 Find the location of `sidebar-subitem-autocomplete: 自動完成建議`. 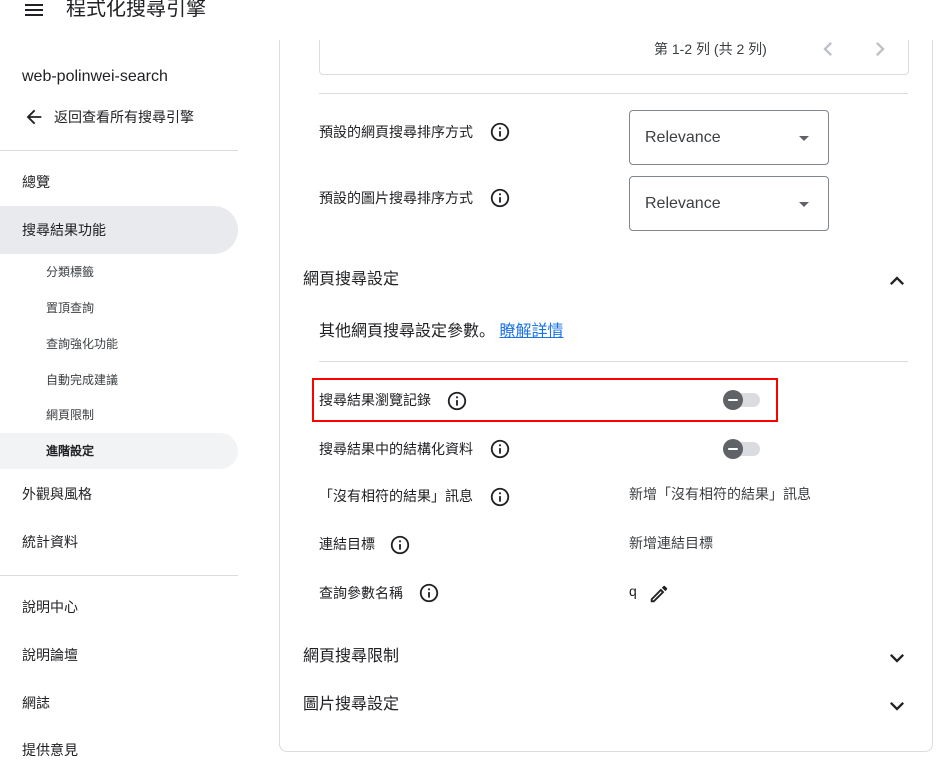

sidebar-subitem-autocomplete: 自動完成建議 is located at coordinates (82, 380).